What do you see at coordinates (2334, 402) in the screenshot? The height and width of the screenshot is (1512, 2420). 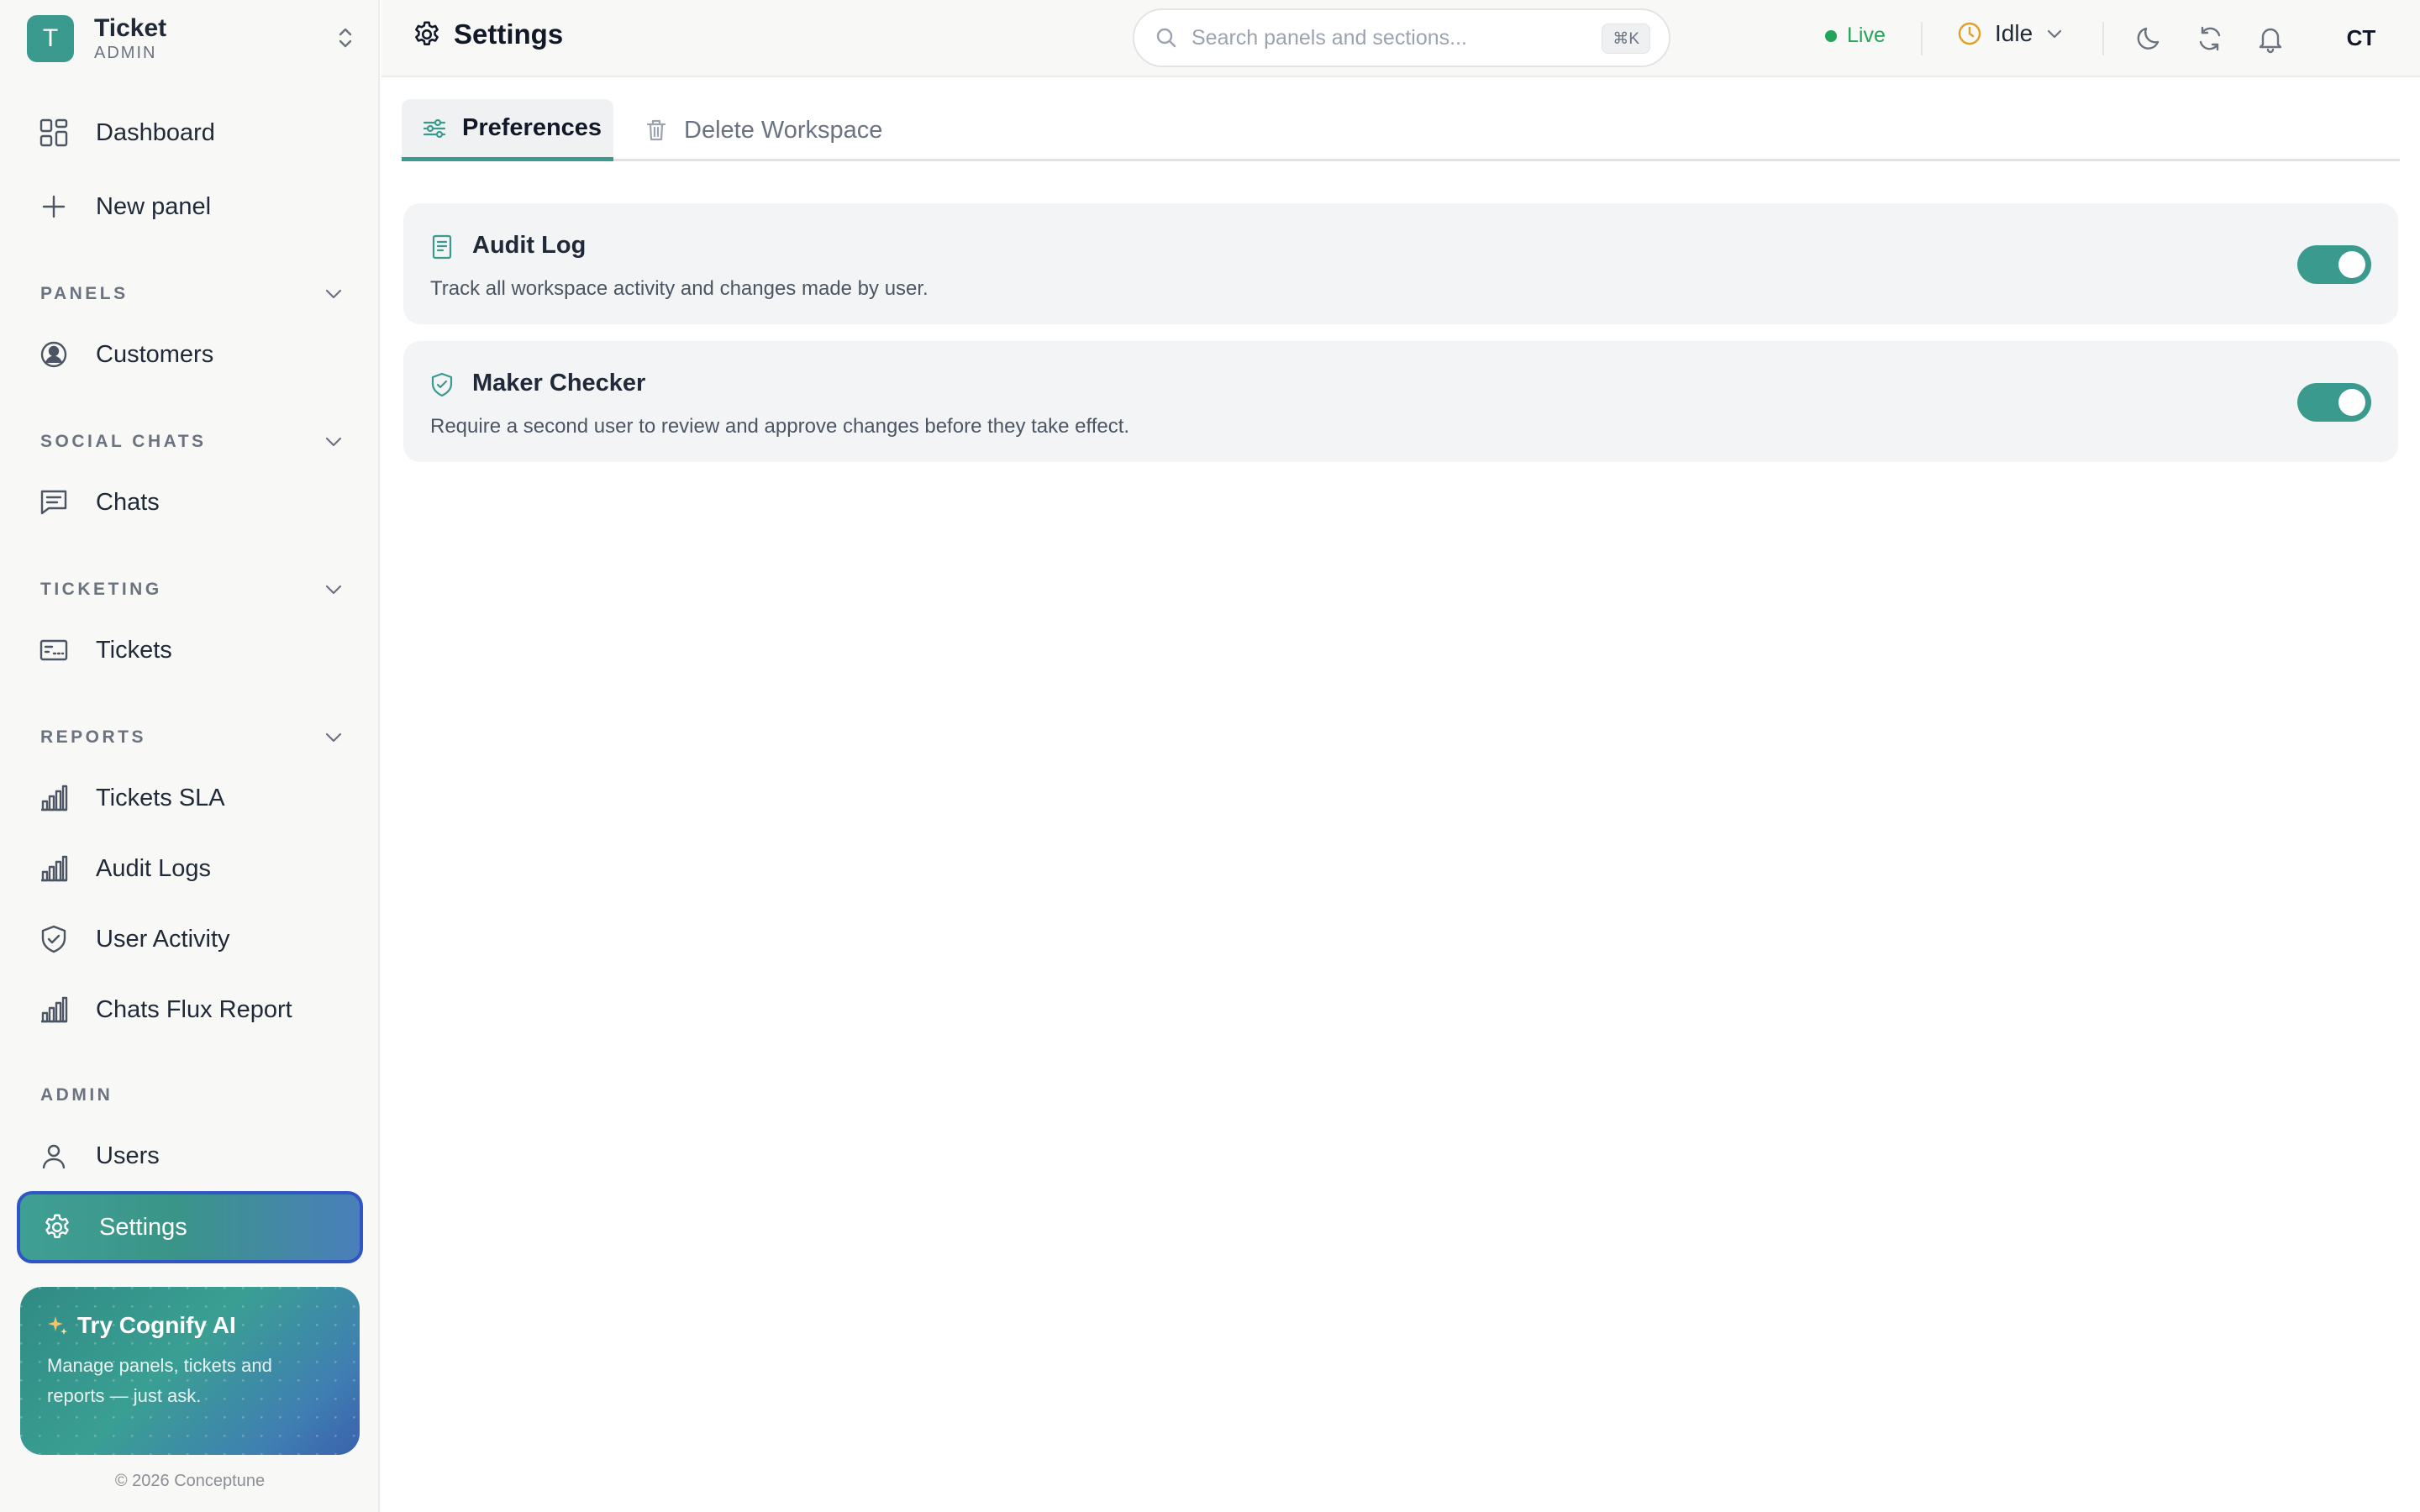 I see `maker-checker-toggle` at bounding box center [2334, 402].